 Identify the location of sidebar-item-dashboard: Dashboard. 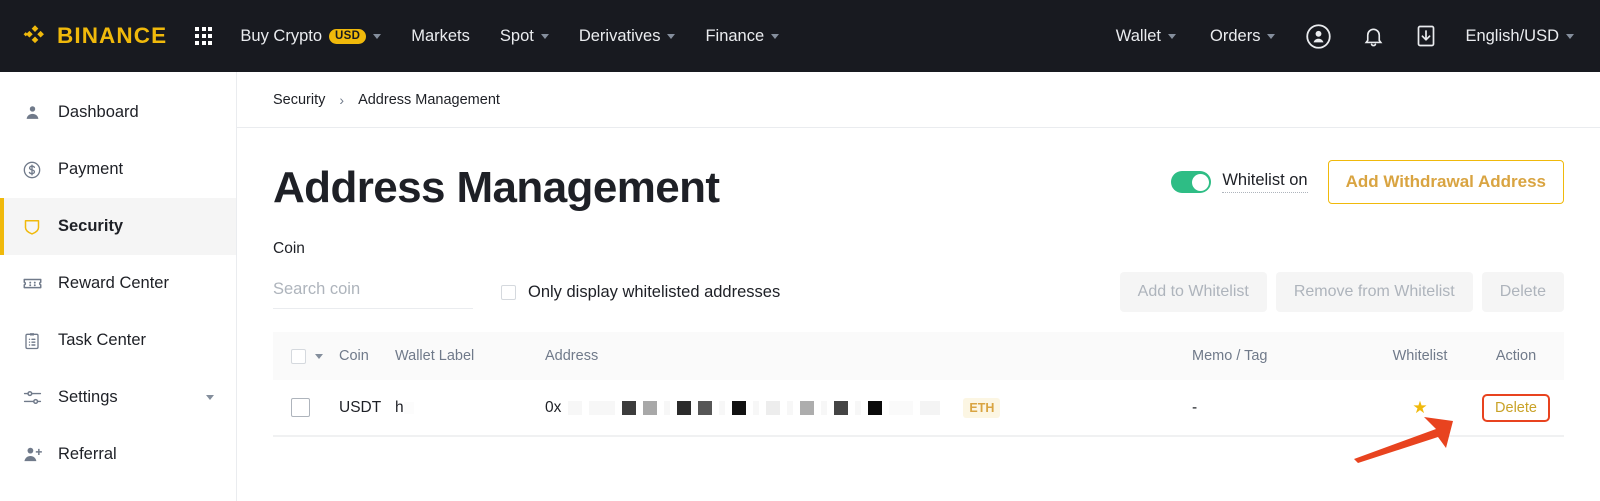
(118, 112).